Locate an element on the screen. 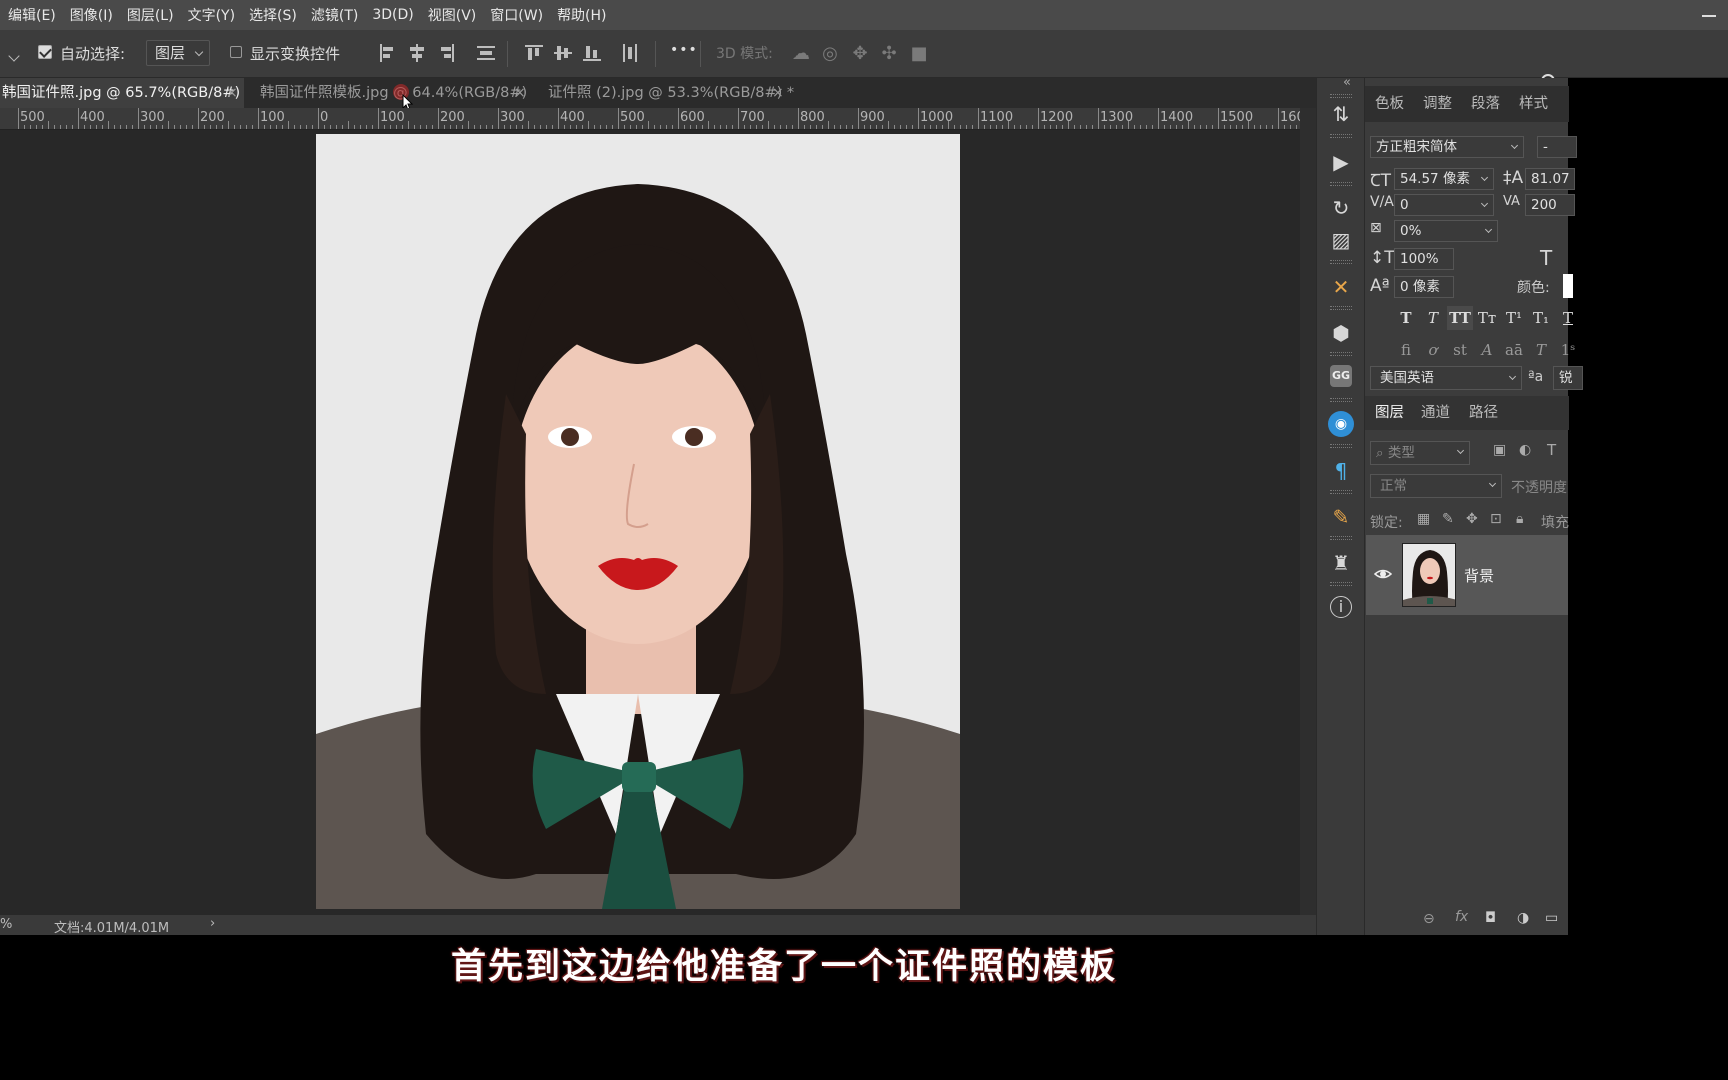 This screenshot has height=1080, width=1728. tab-document-3: 证件照 (2).jpg @ 53.3%(RGB/8#) * × is located at coordinates (670, 93).